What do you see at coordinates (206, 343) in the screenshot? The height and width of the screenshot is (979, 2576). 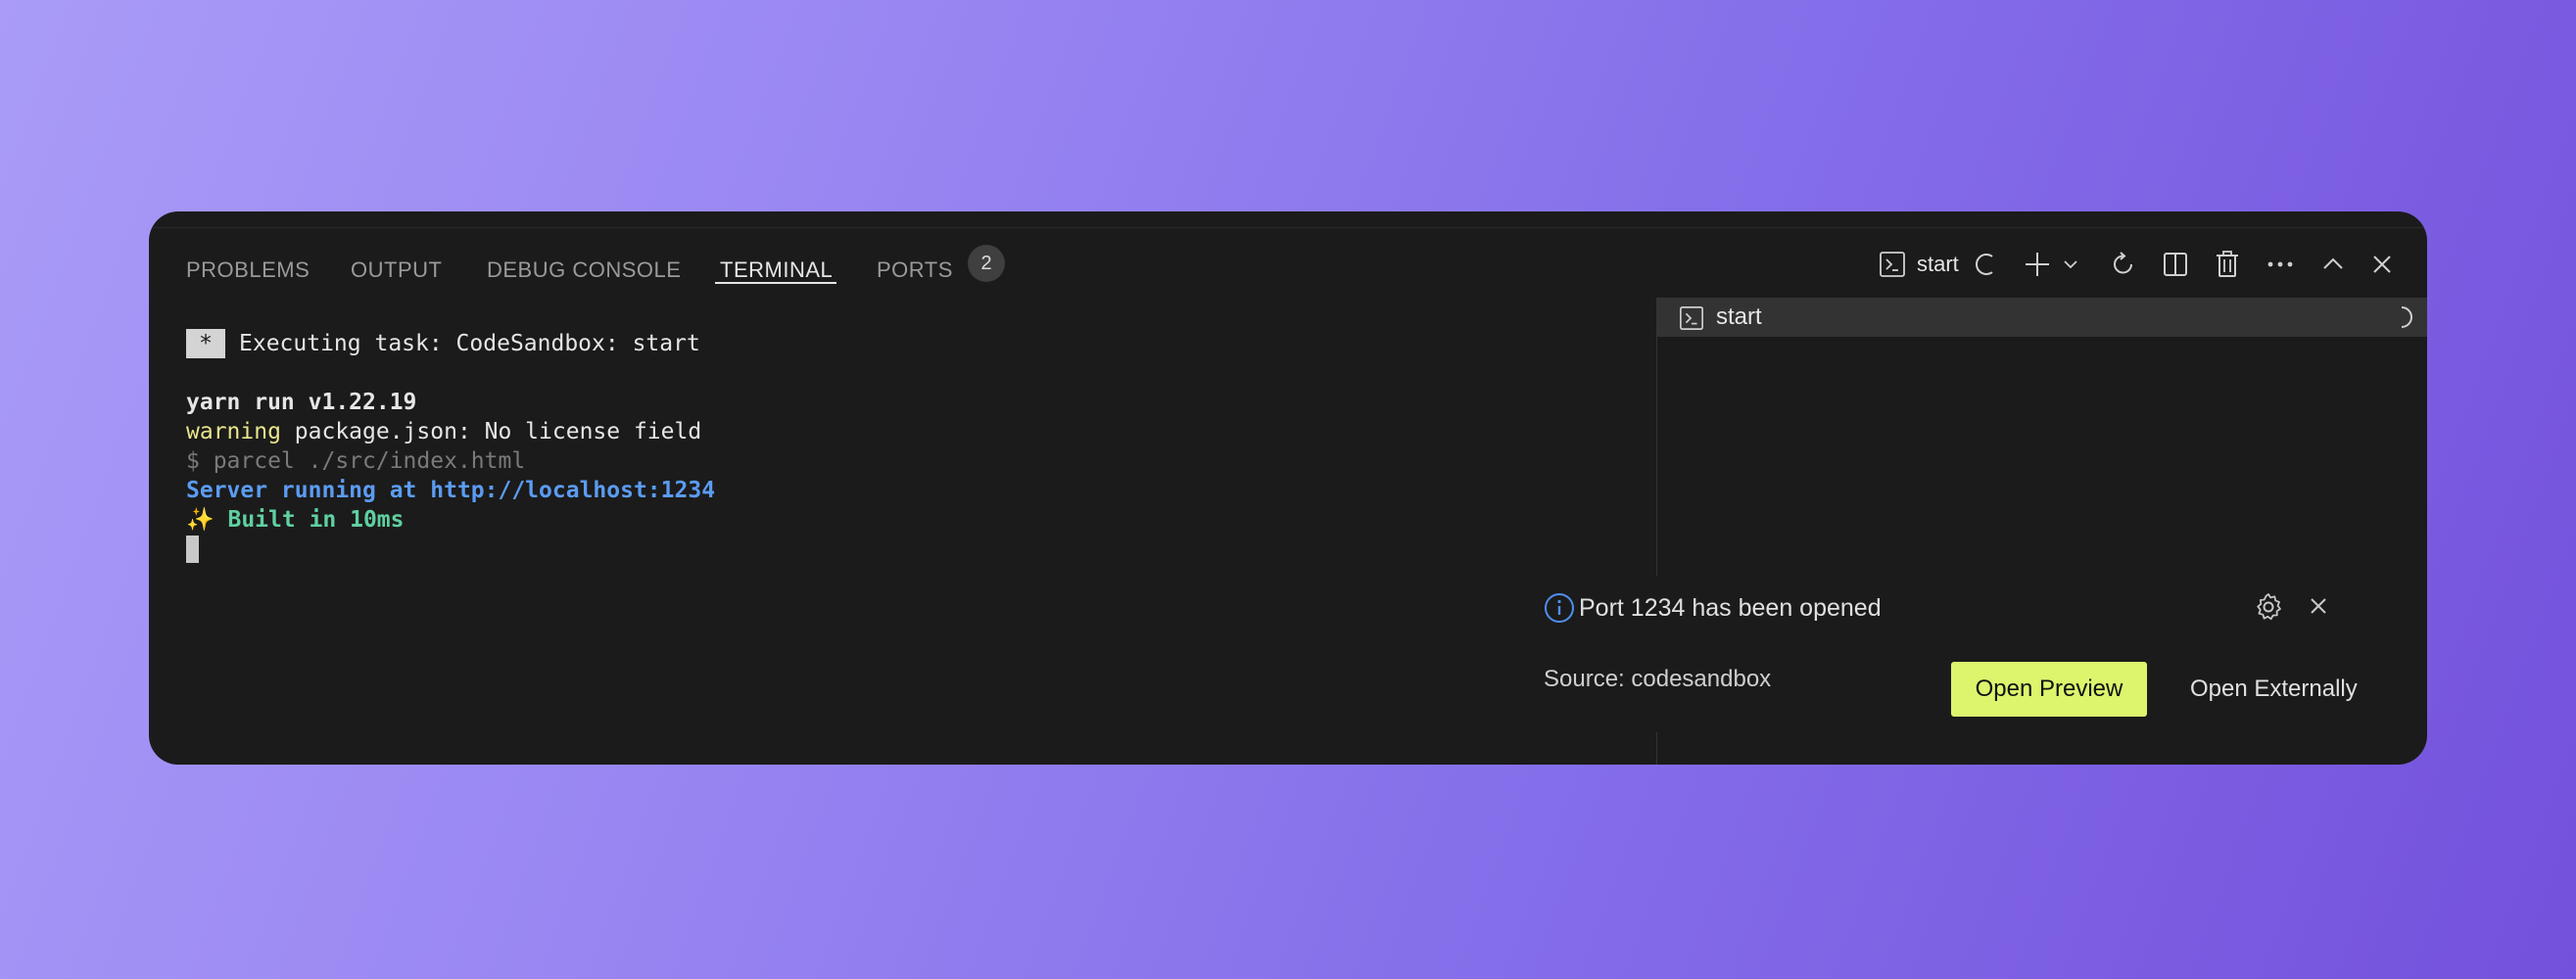 I see `task-marker: *` at bounding box center [206, 343].